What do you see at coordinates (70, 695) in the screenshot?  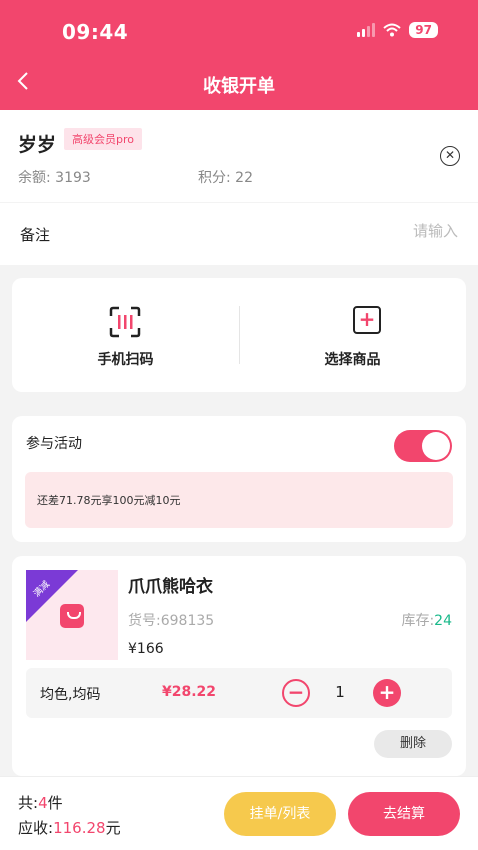 I see `variant-spec: 均色,均码` at bounding box center [70, 695].